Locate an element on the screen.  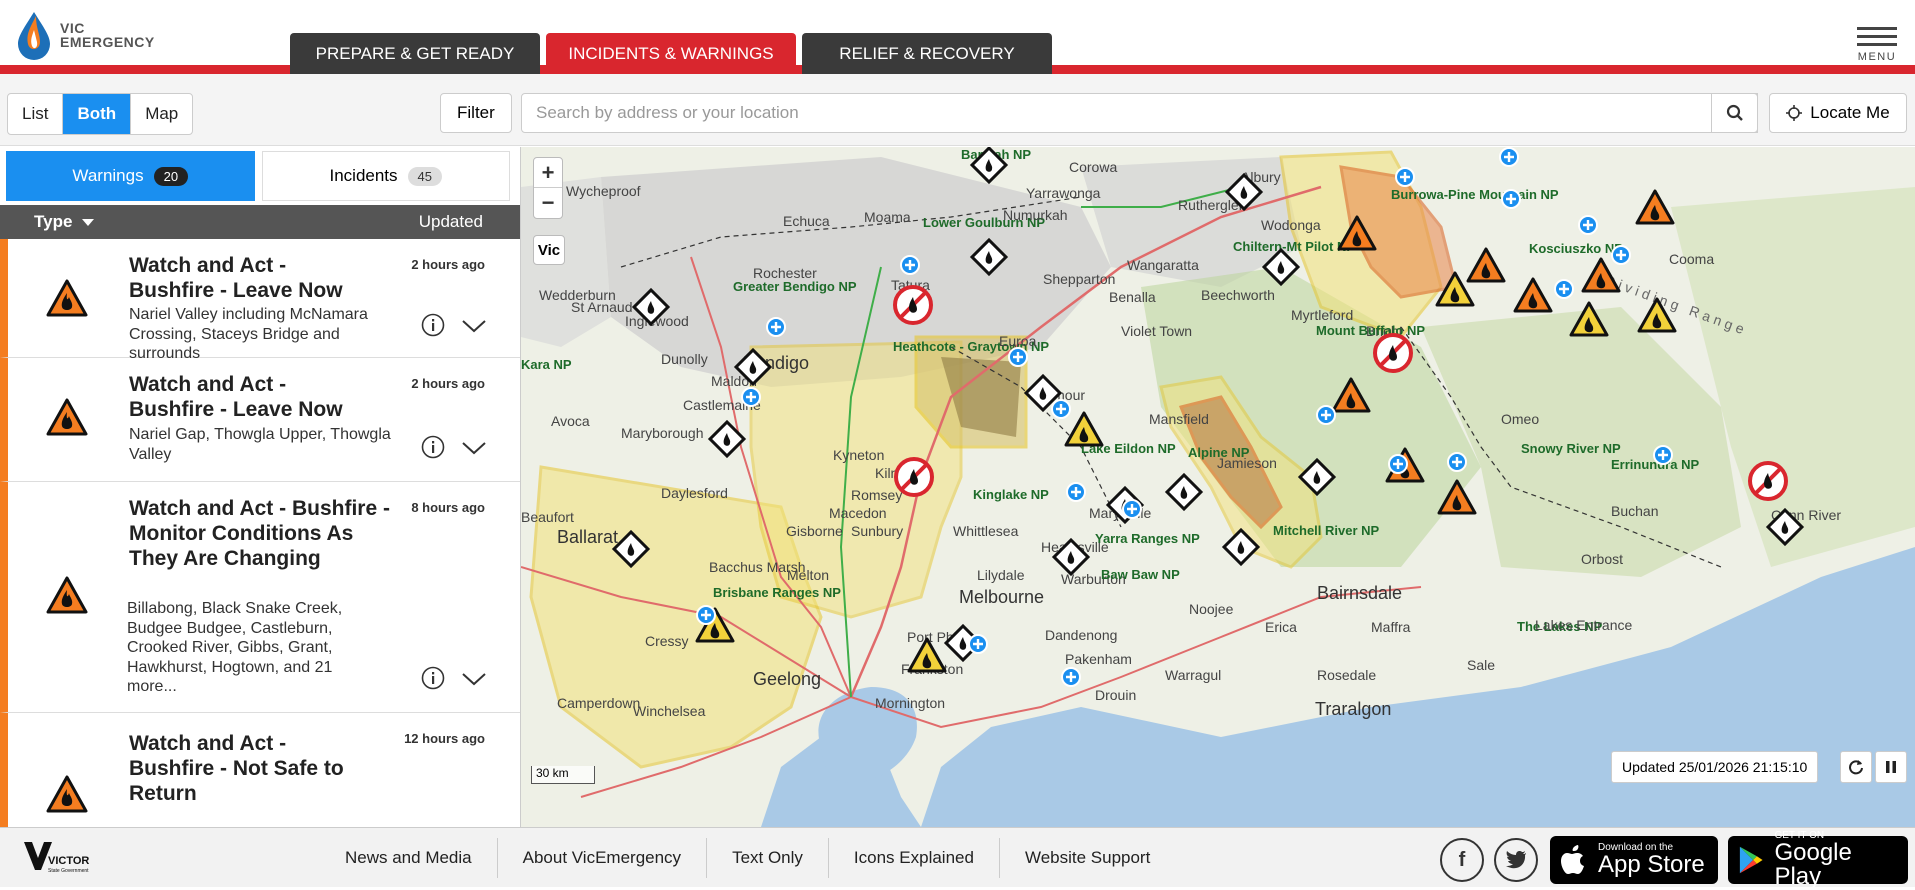
map-label: Cooma is located at coordinates (1692, 259).